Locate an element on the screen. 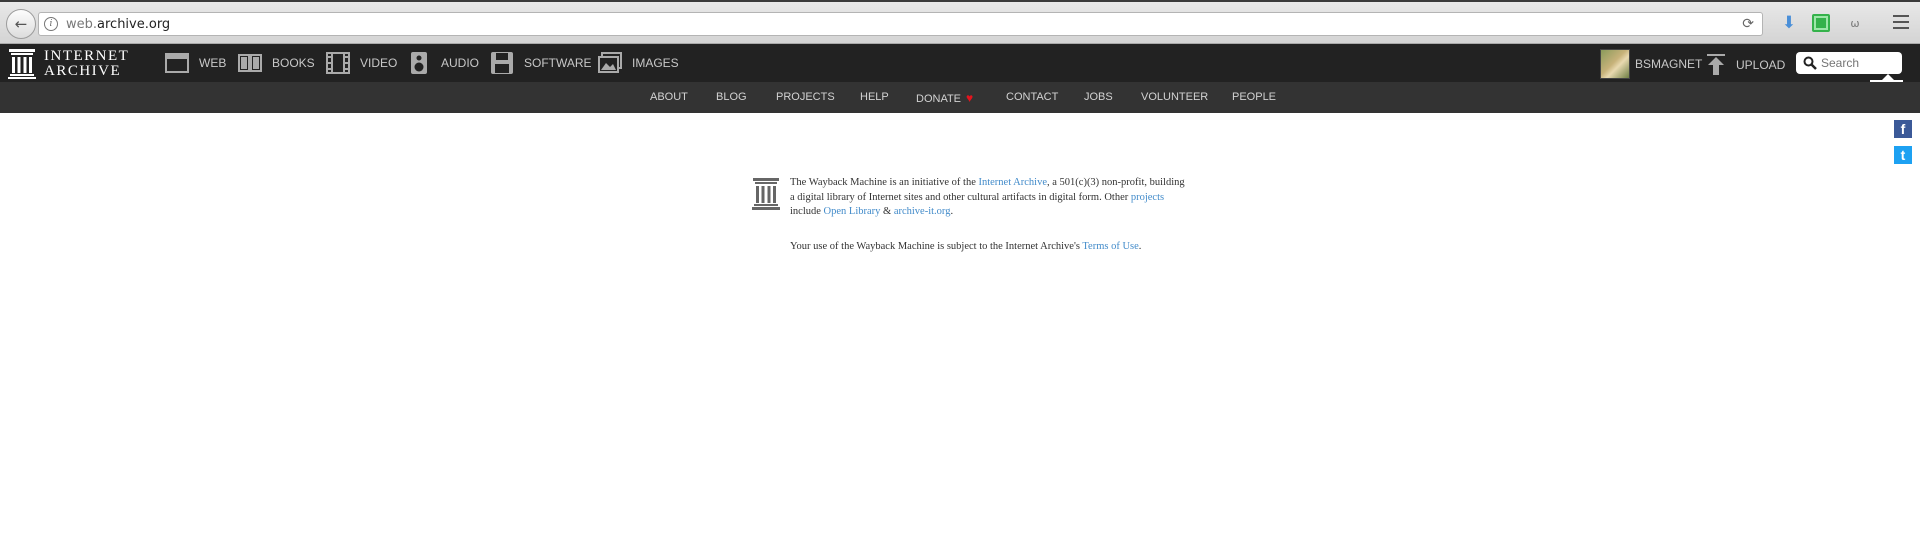 This screenshot has width=1920, height=536. nav-help: HELP is located at coordinates (874, 97).